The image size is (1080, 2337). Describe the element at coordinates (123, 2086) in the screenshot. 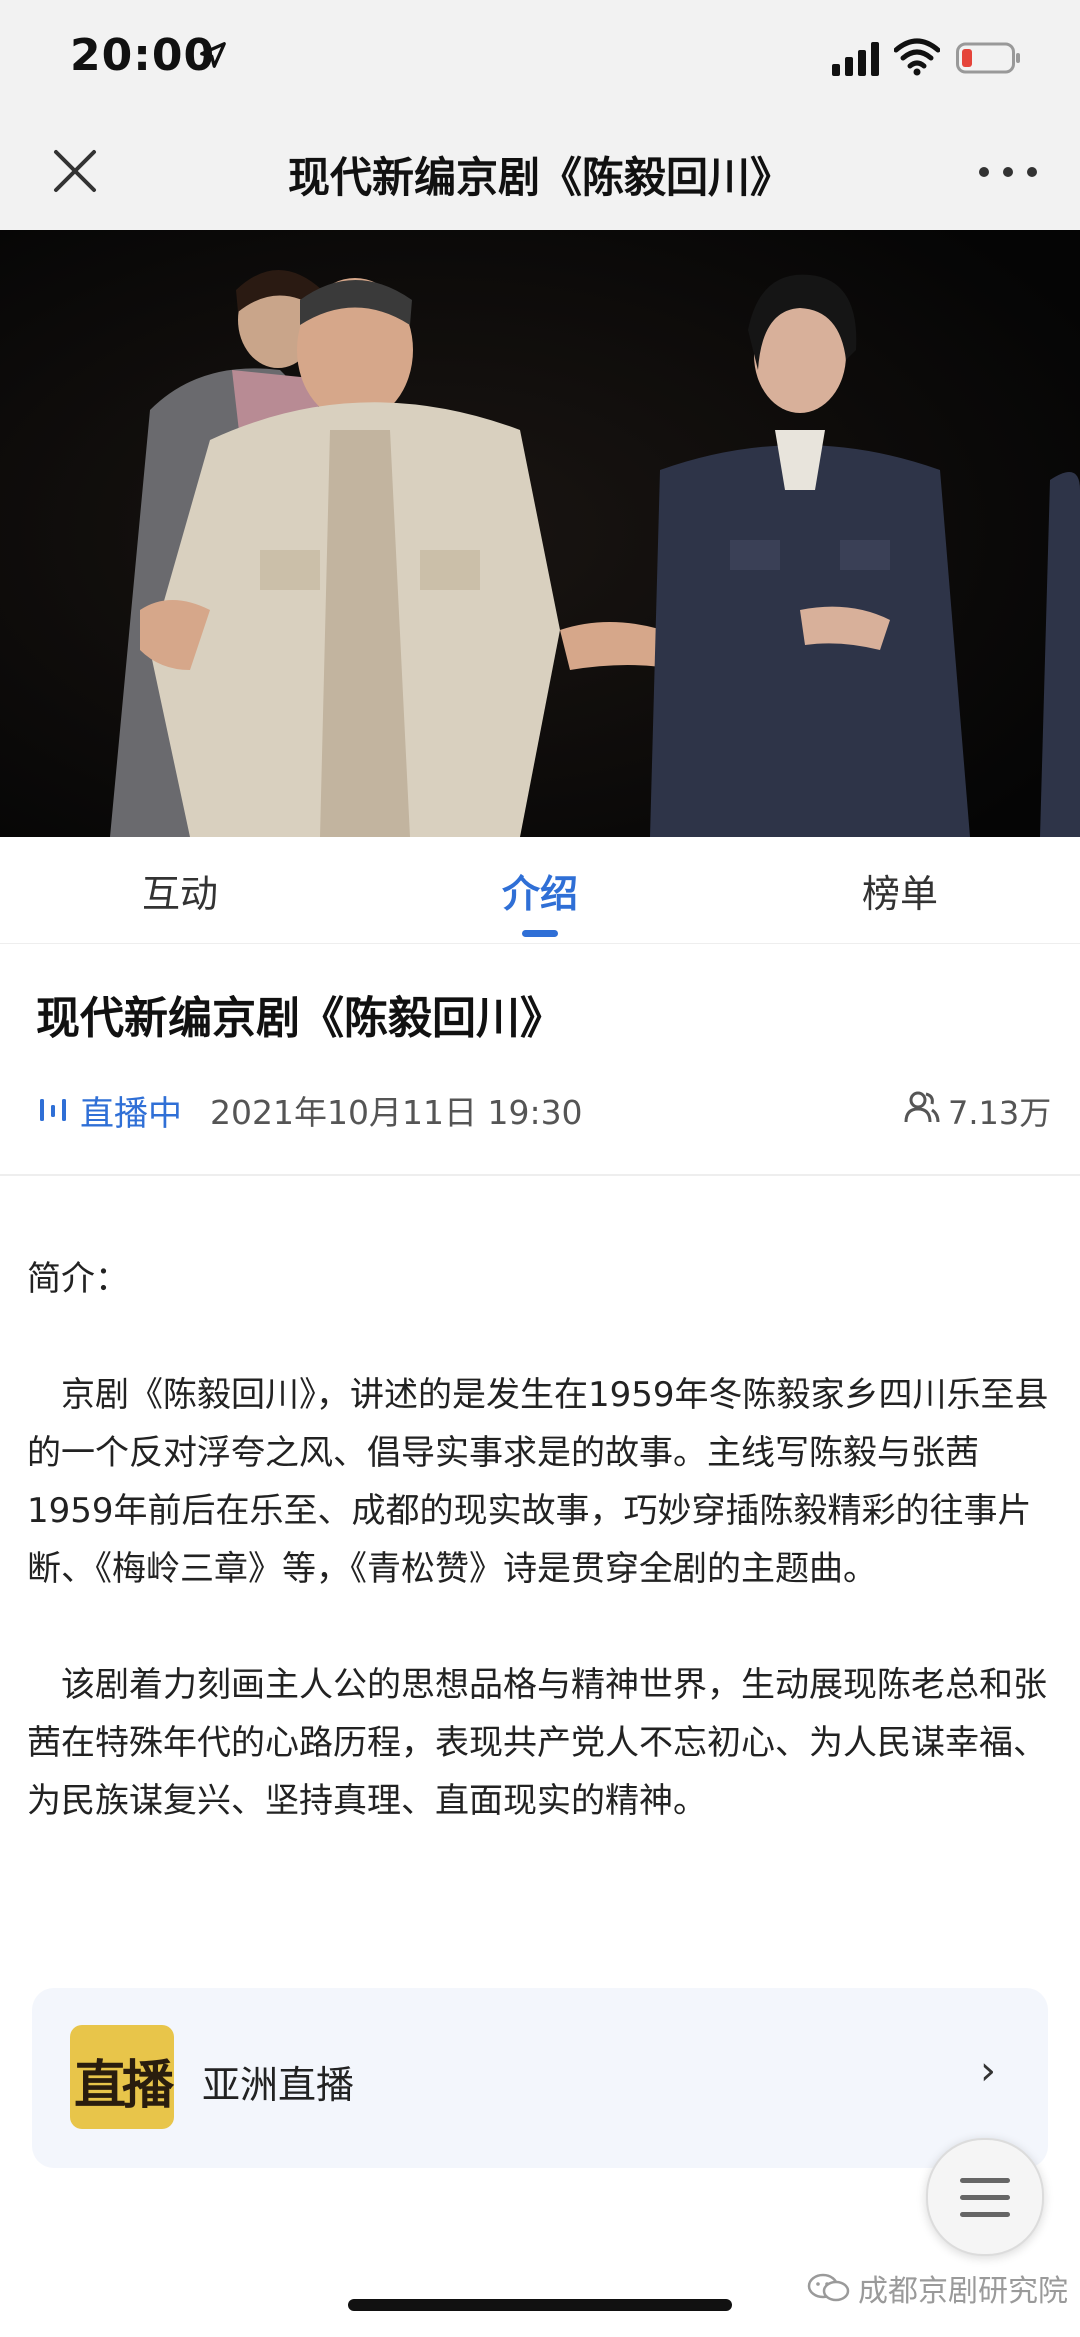

I see `channel-logo-text: 直播` at that location.